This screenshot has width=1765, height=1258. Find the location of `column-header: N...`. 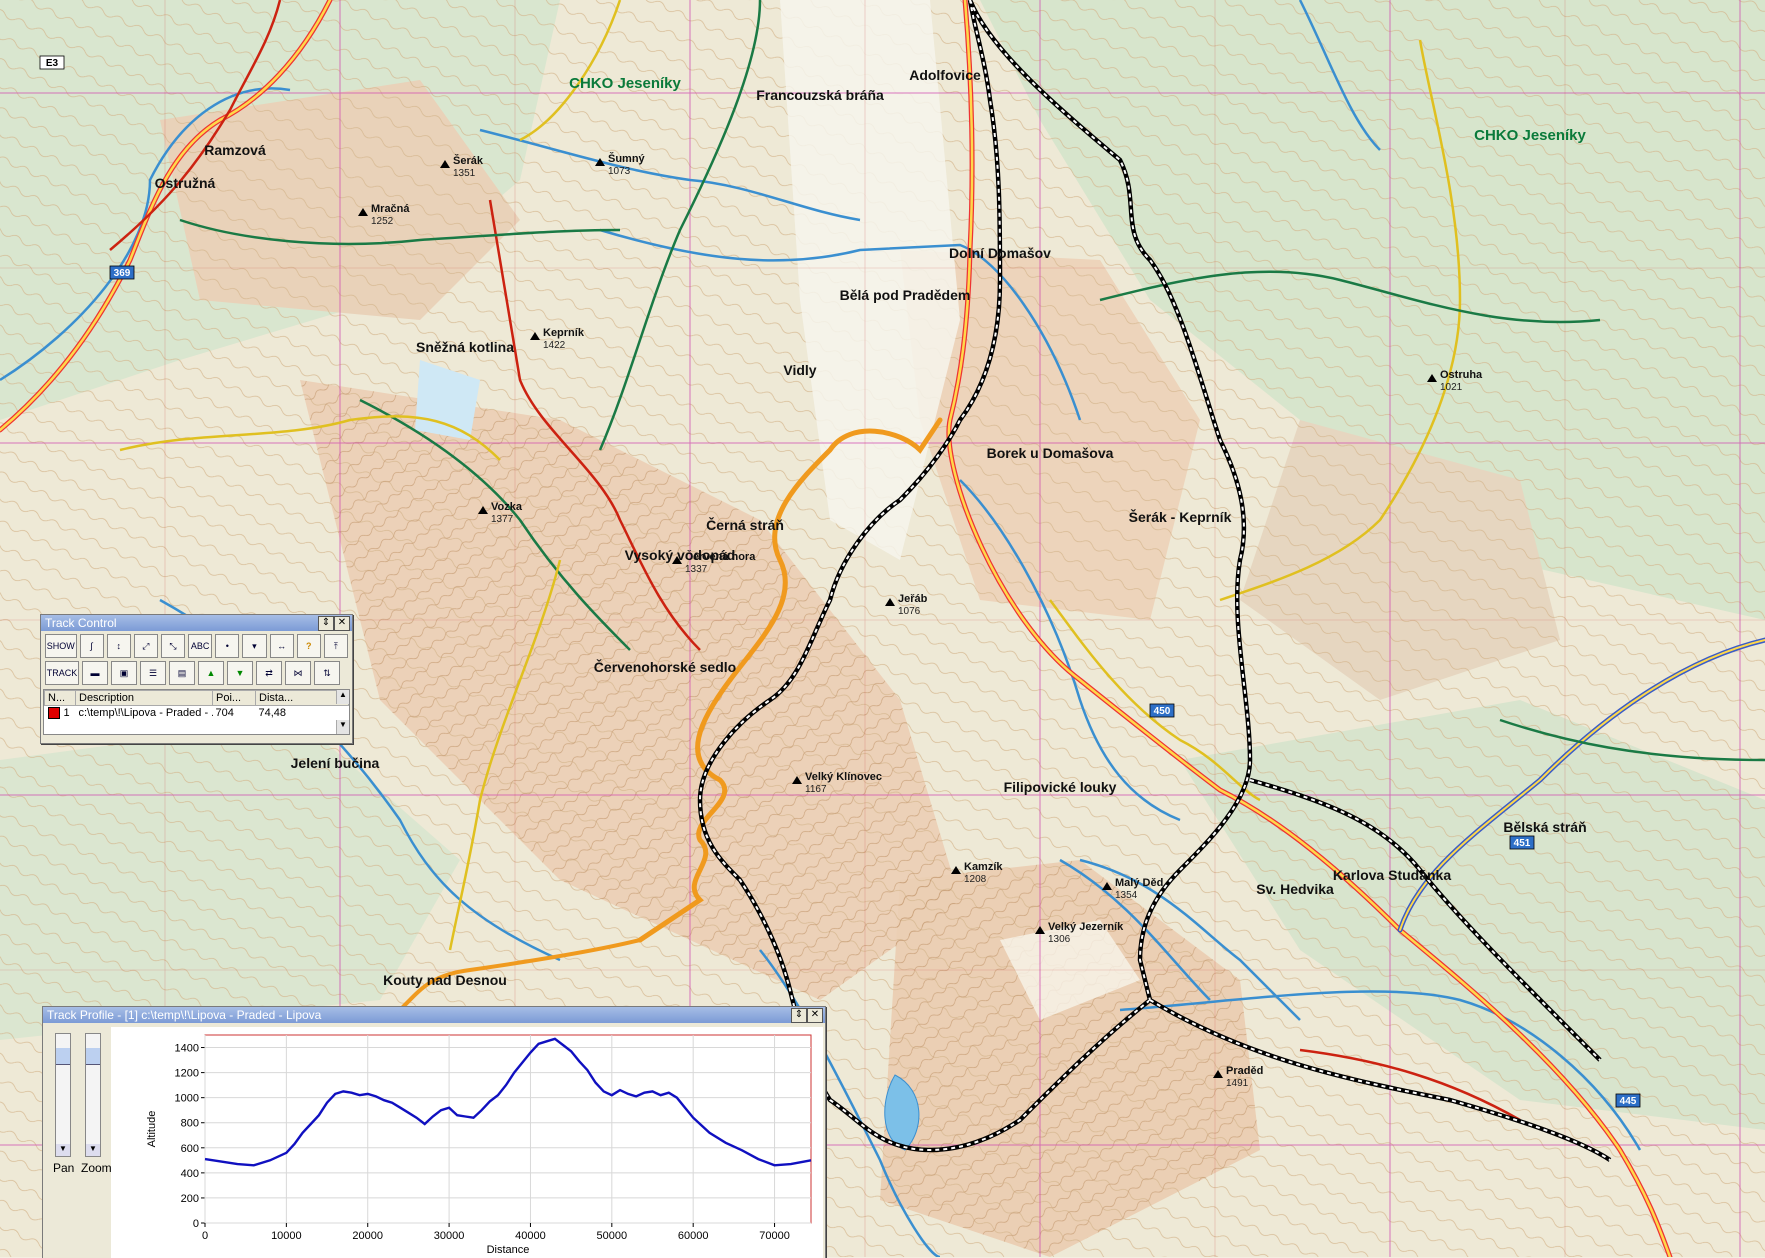

column-header: N... is located at coordinates (60, 698).